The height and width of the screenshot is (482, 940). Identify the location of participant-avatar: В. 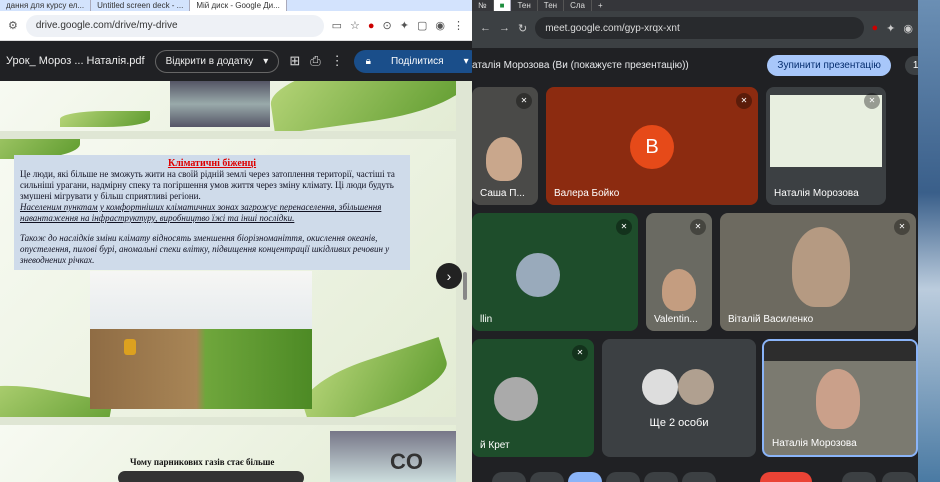
(652, 147).